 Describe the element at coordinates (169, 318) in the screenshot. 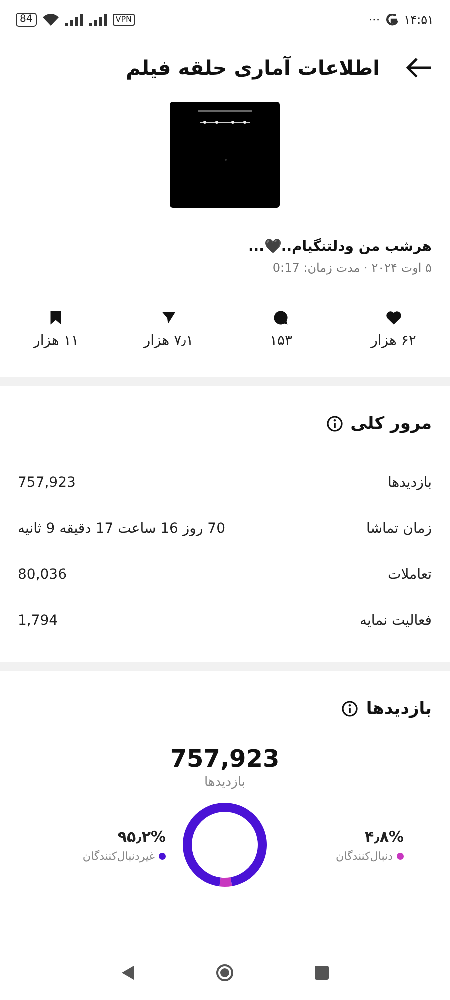

I see `send-icon` at that location.